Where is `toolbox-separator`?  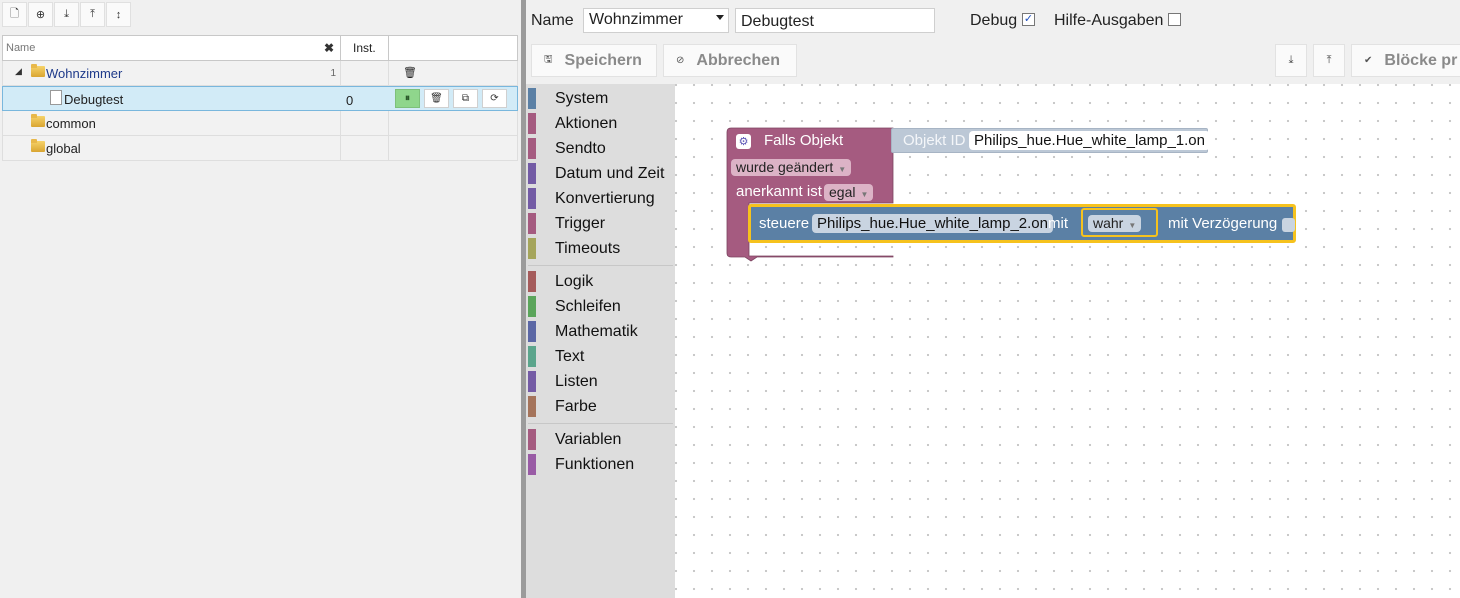 toolbox-separator is located at coordinates (600, 265).